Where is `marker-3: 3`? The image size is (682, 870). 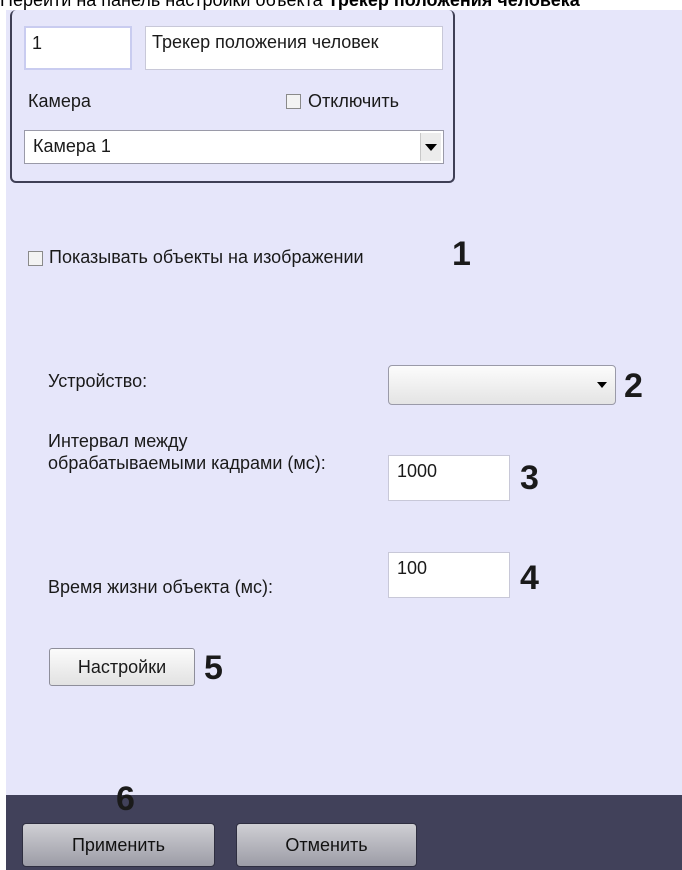
marker-3: 3 is located at coordinates (529, 478).